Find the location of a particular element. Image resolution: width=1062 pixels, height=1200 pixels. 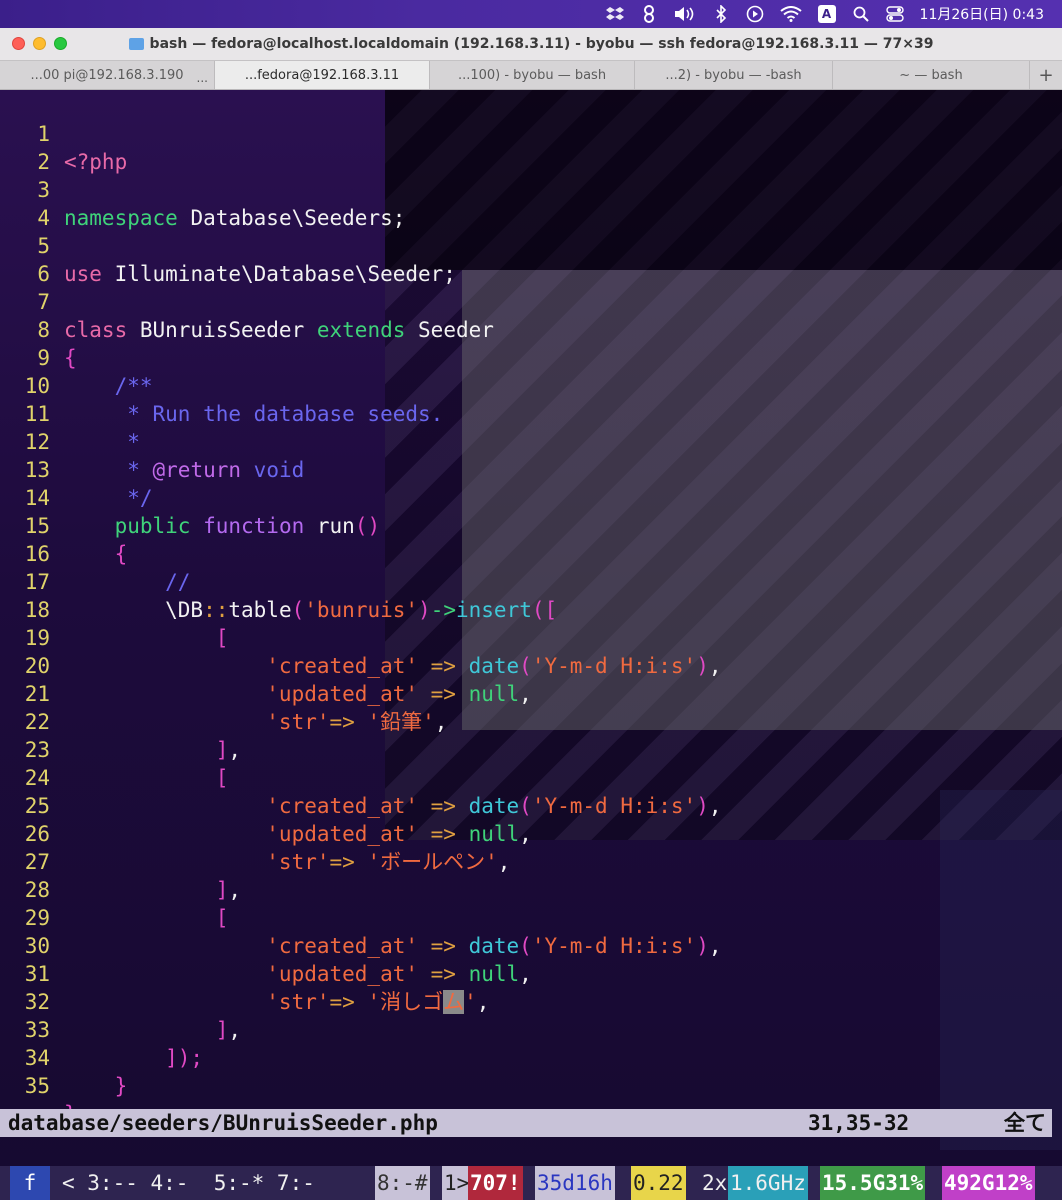

code-line: 10 * Run the database seeds. is located at coordinates (531, 385).